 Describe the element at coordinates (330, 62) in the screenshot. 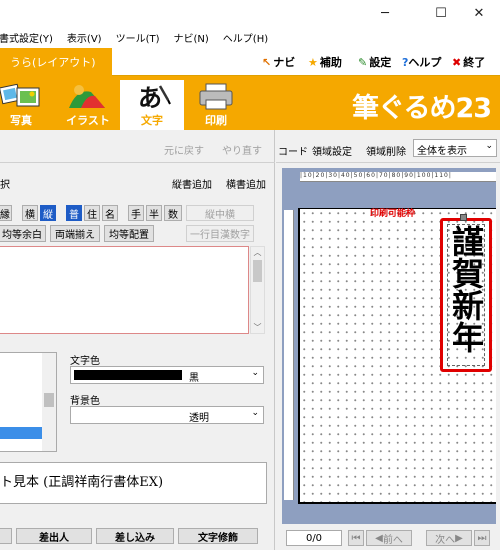

I see `hojo-label: 補助` at that location.